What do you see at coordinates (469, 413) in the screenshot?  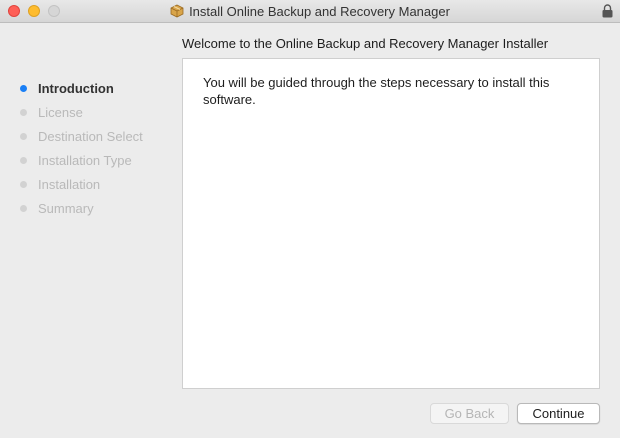 I see `go-back-button: Go Back` at bounding box center [469, 413].